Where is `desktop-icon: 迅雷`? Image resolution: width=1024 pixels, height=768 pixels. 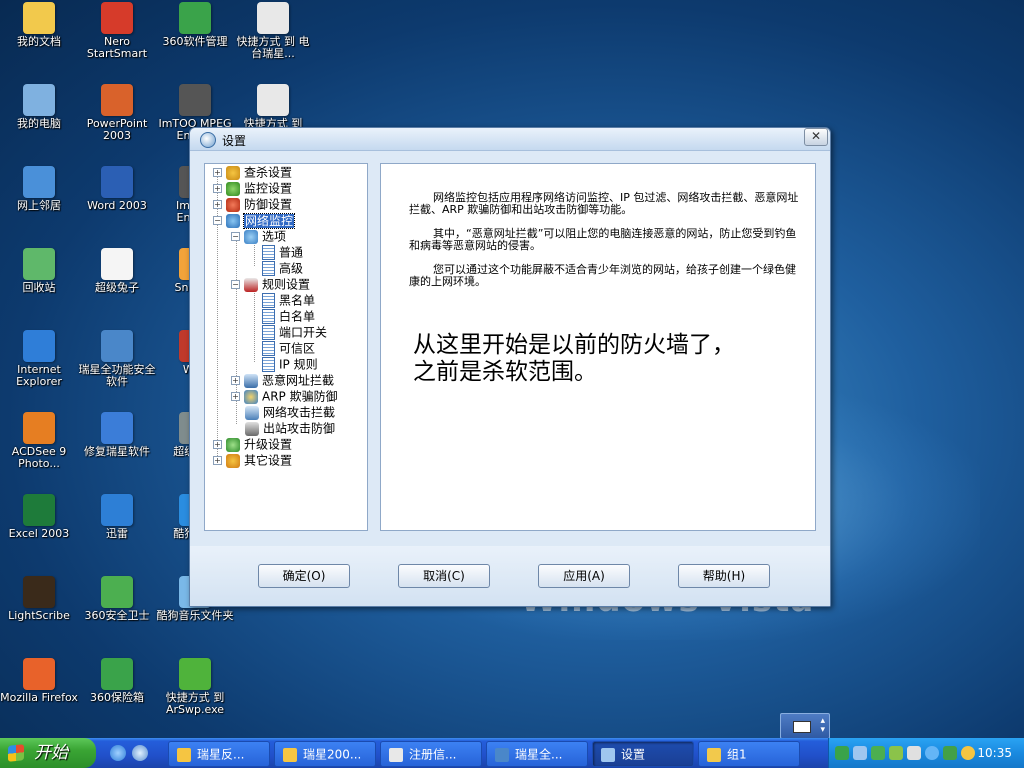 desktop-icon: 迅雷 is located at coordinates (117, 517).